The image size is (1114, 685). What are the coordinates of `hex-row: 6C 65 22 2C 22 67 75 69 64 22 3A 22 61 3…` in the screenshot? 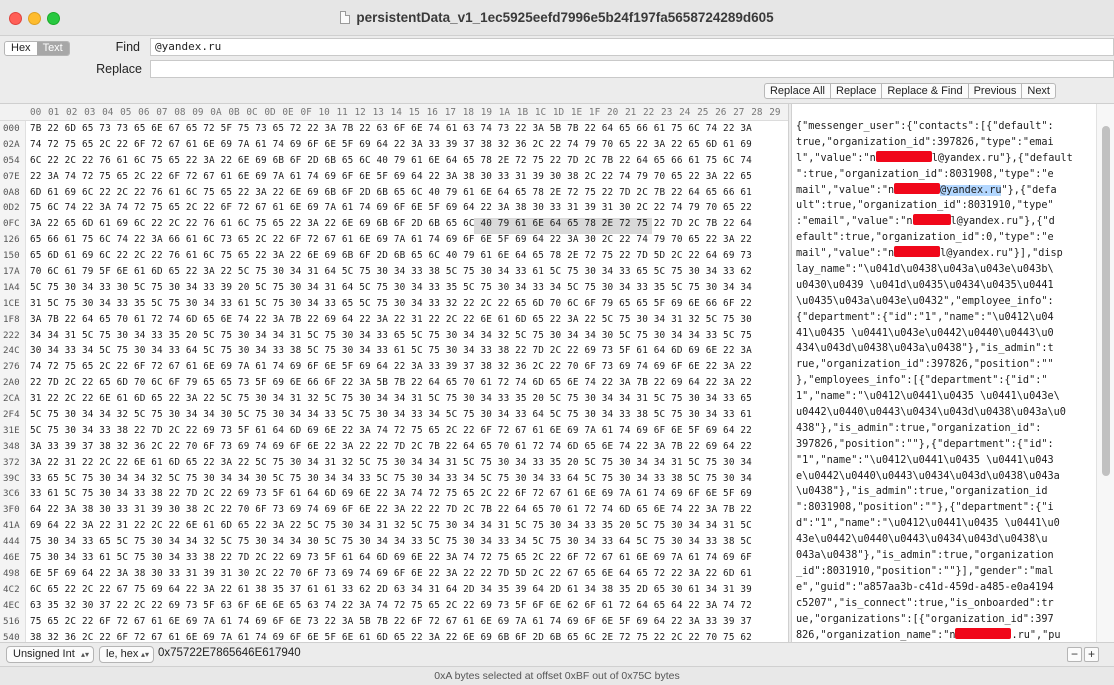 It's located at (408, 590).